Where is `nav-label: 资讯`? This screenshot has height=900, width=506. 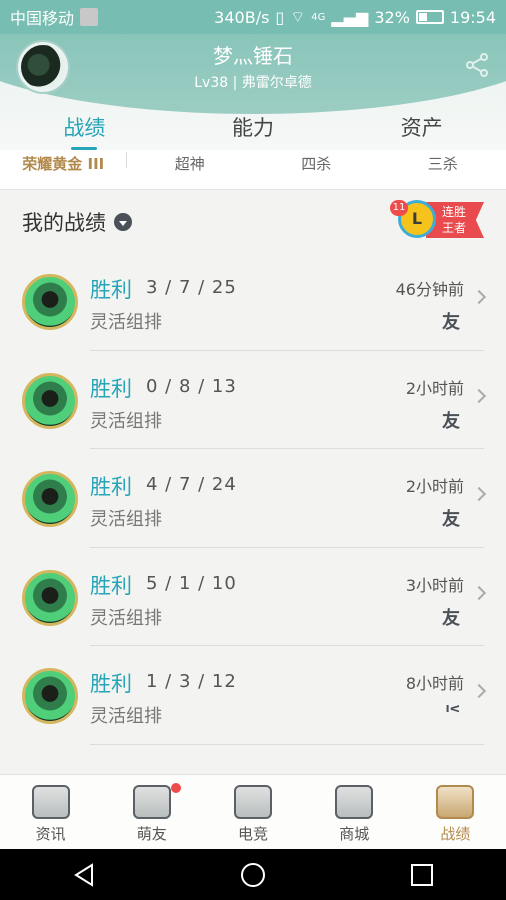 nav-label: 资讯 is located at coordinates (50, 834).